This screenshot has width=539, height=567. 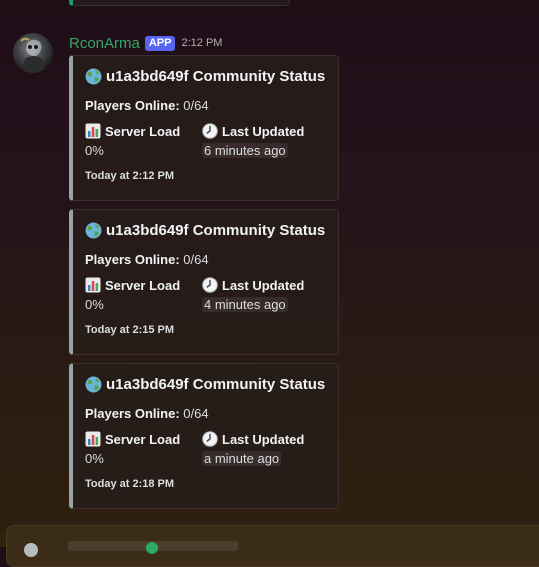 I want to click on embed-footer-timestamp: Today at 2:15 PM, so click(x=130, y=330).